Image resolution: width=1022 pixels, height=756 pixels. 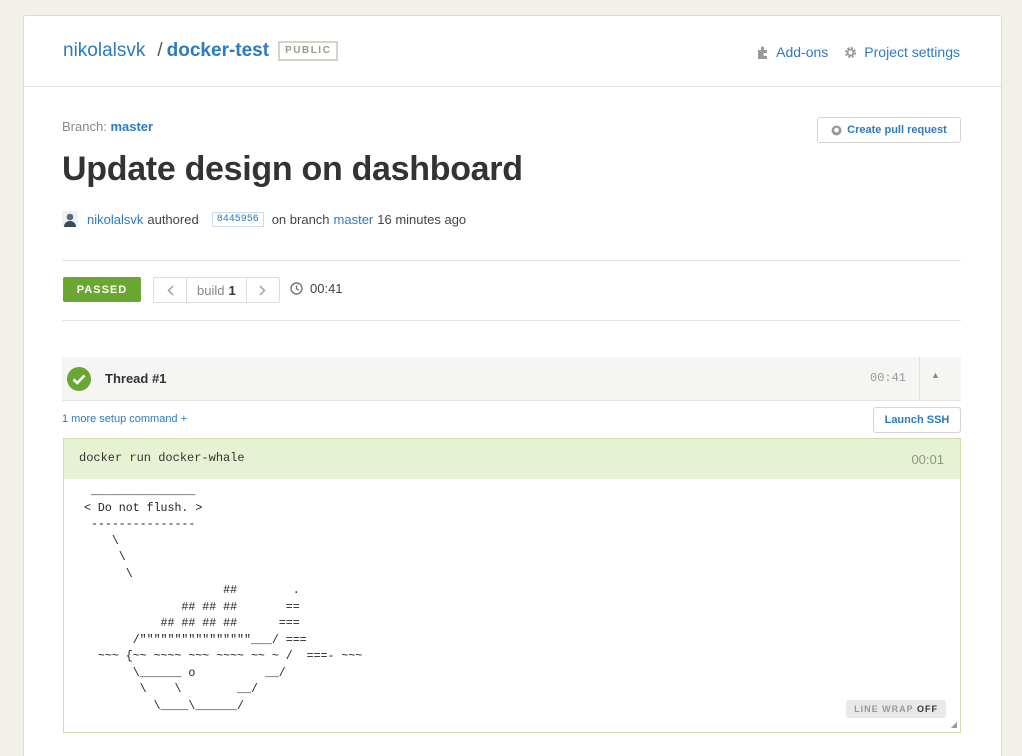 What do you see at coordinates (211, 290) in the screenshot?
I see `build-word: build` at bounding box center [211, 290].